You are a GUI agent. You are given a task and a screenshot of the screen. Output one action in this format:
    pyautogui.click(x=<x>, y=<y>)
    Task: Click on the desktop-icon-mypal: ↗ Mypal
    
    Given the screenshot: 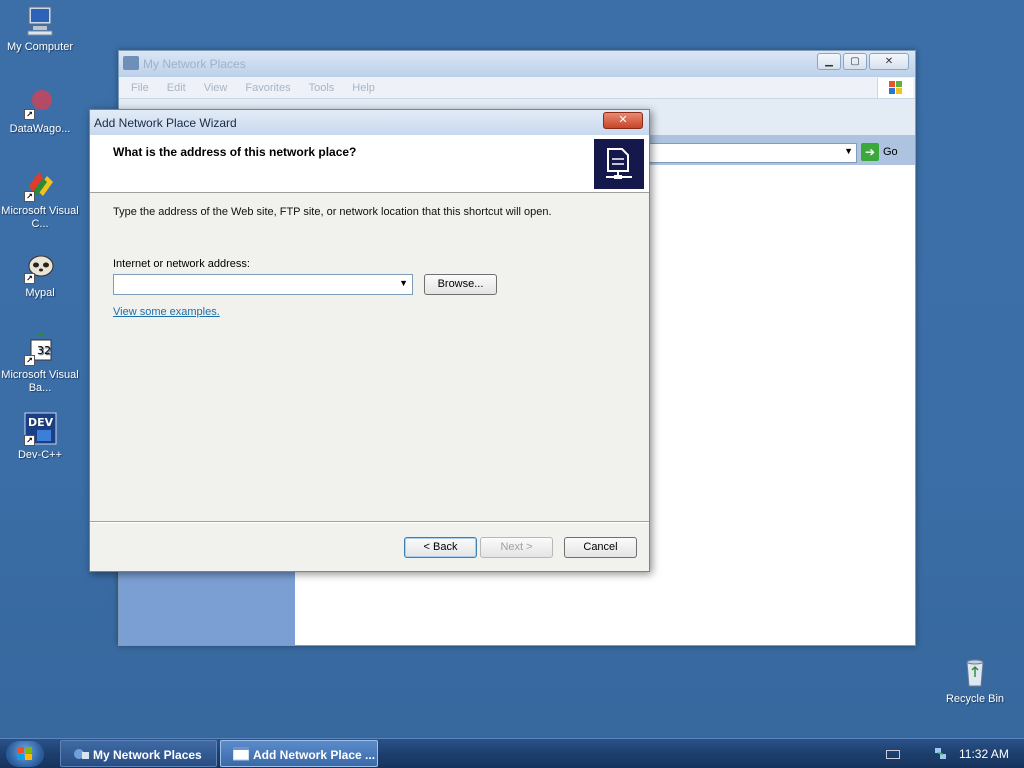 What is the action you would take?
    pyautogui.click(x=40, y=275)
    